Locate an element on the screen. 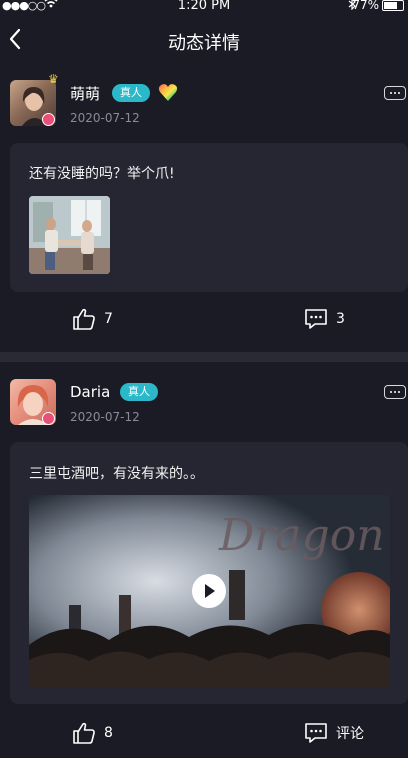 This screenshot has width=408, height=758. battery-indicator: 77% is located at coordinates (378, 6).